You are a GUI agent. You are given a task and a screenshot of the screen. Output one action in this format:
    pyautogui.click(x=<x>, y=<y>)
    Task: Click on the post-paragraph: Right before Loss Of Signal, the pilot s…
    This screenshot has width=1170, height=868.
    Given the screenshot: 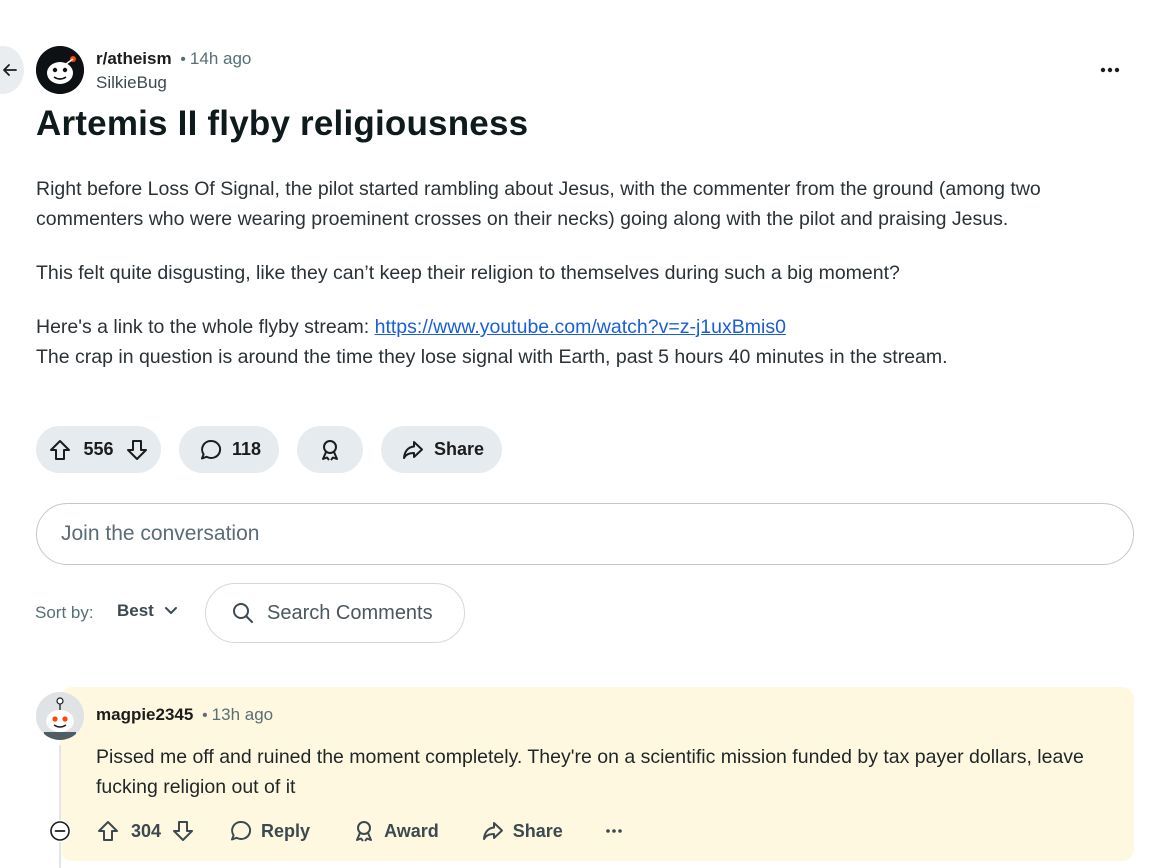 What is the action you would take?
    pyautogui.click(x=538, y=204)
    